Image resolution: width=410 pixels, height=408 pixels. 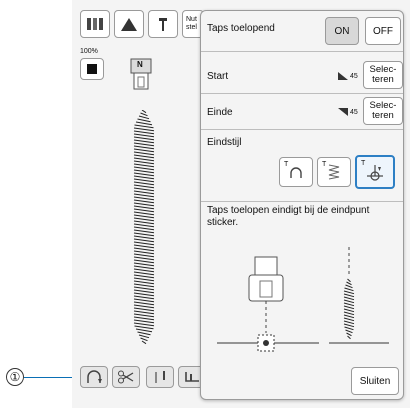 I want to click on close-button: Sluiten, so click(x=375, y=381).